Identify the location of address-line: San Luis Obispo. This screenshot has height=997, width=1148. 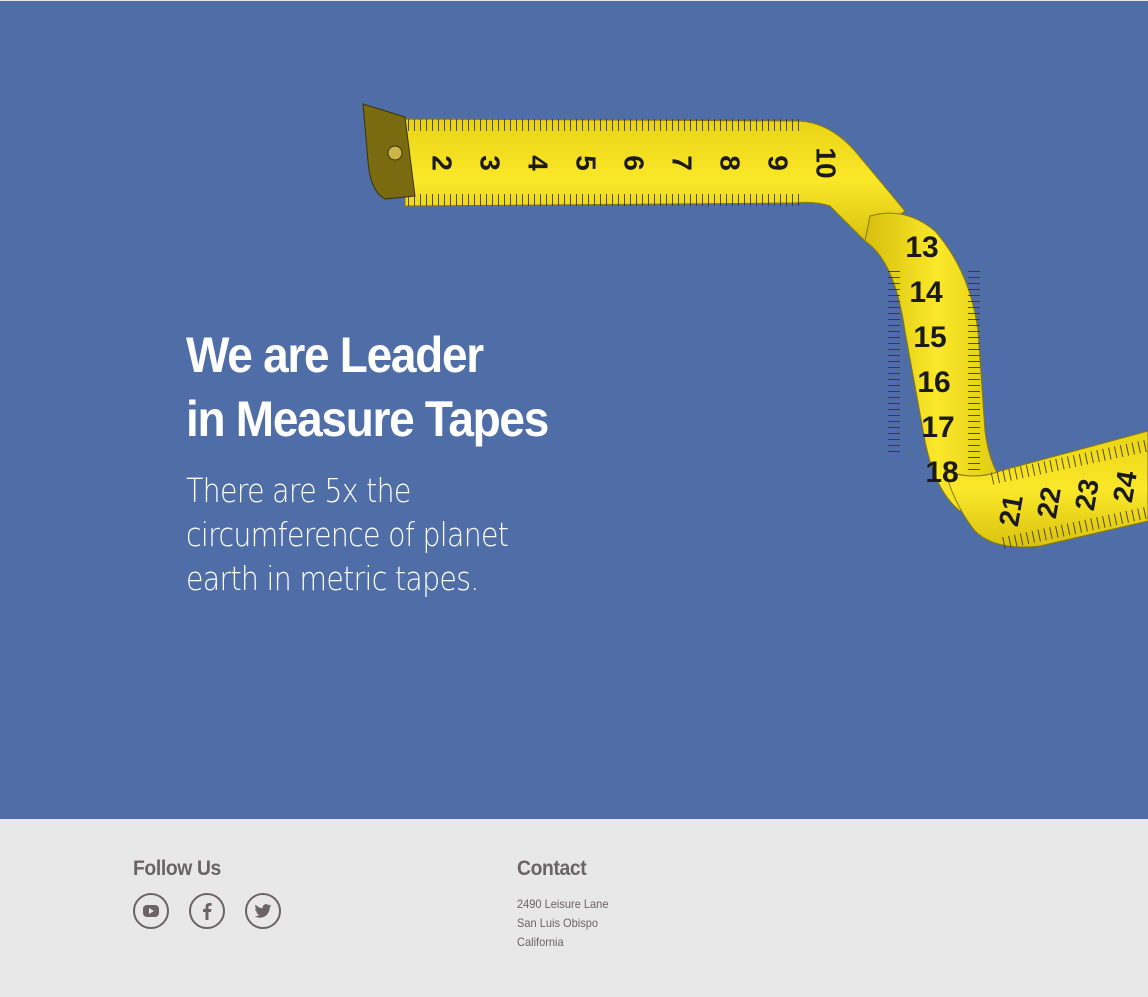
(558, 923).